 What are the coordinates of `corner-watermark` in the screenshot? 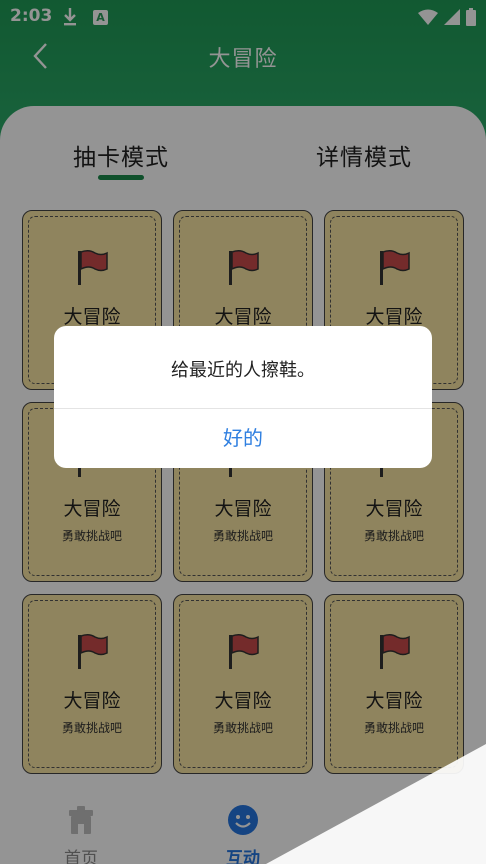 It's located at (376, 804).